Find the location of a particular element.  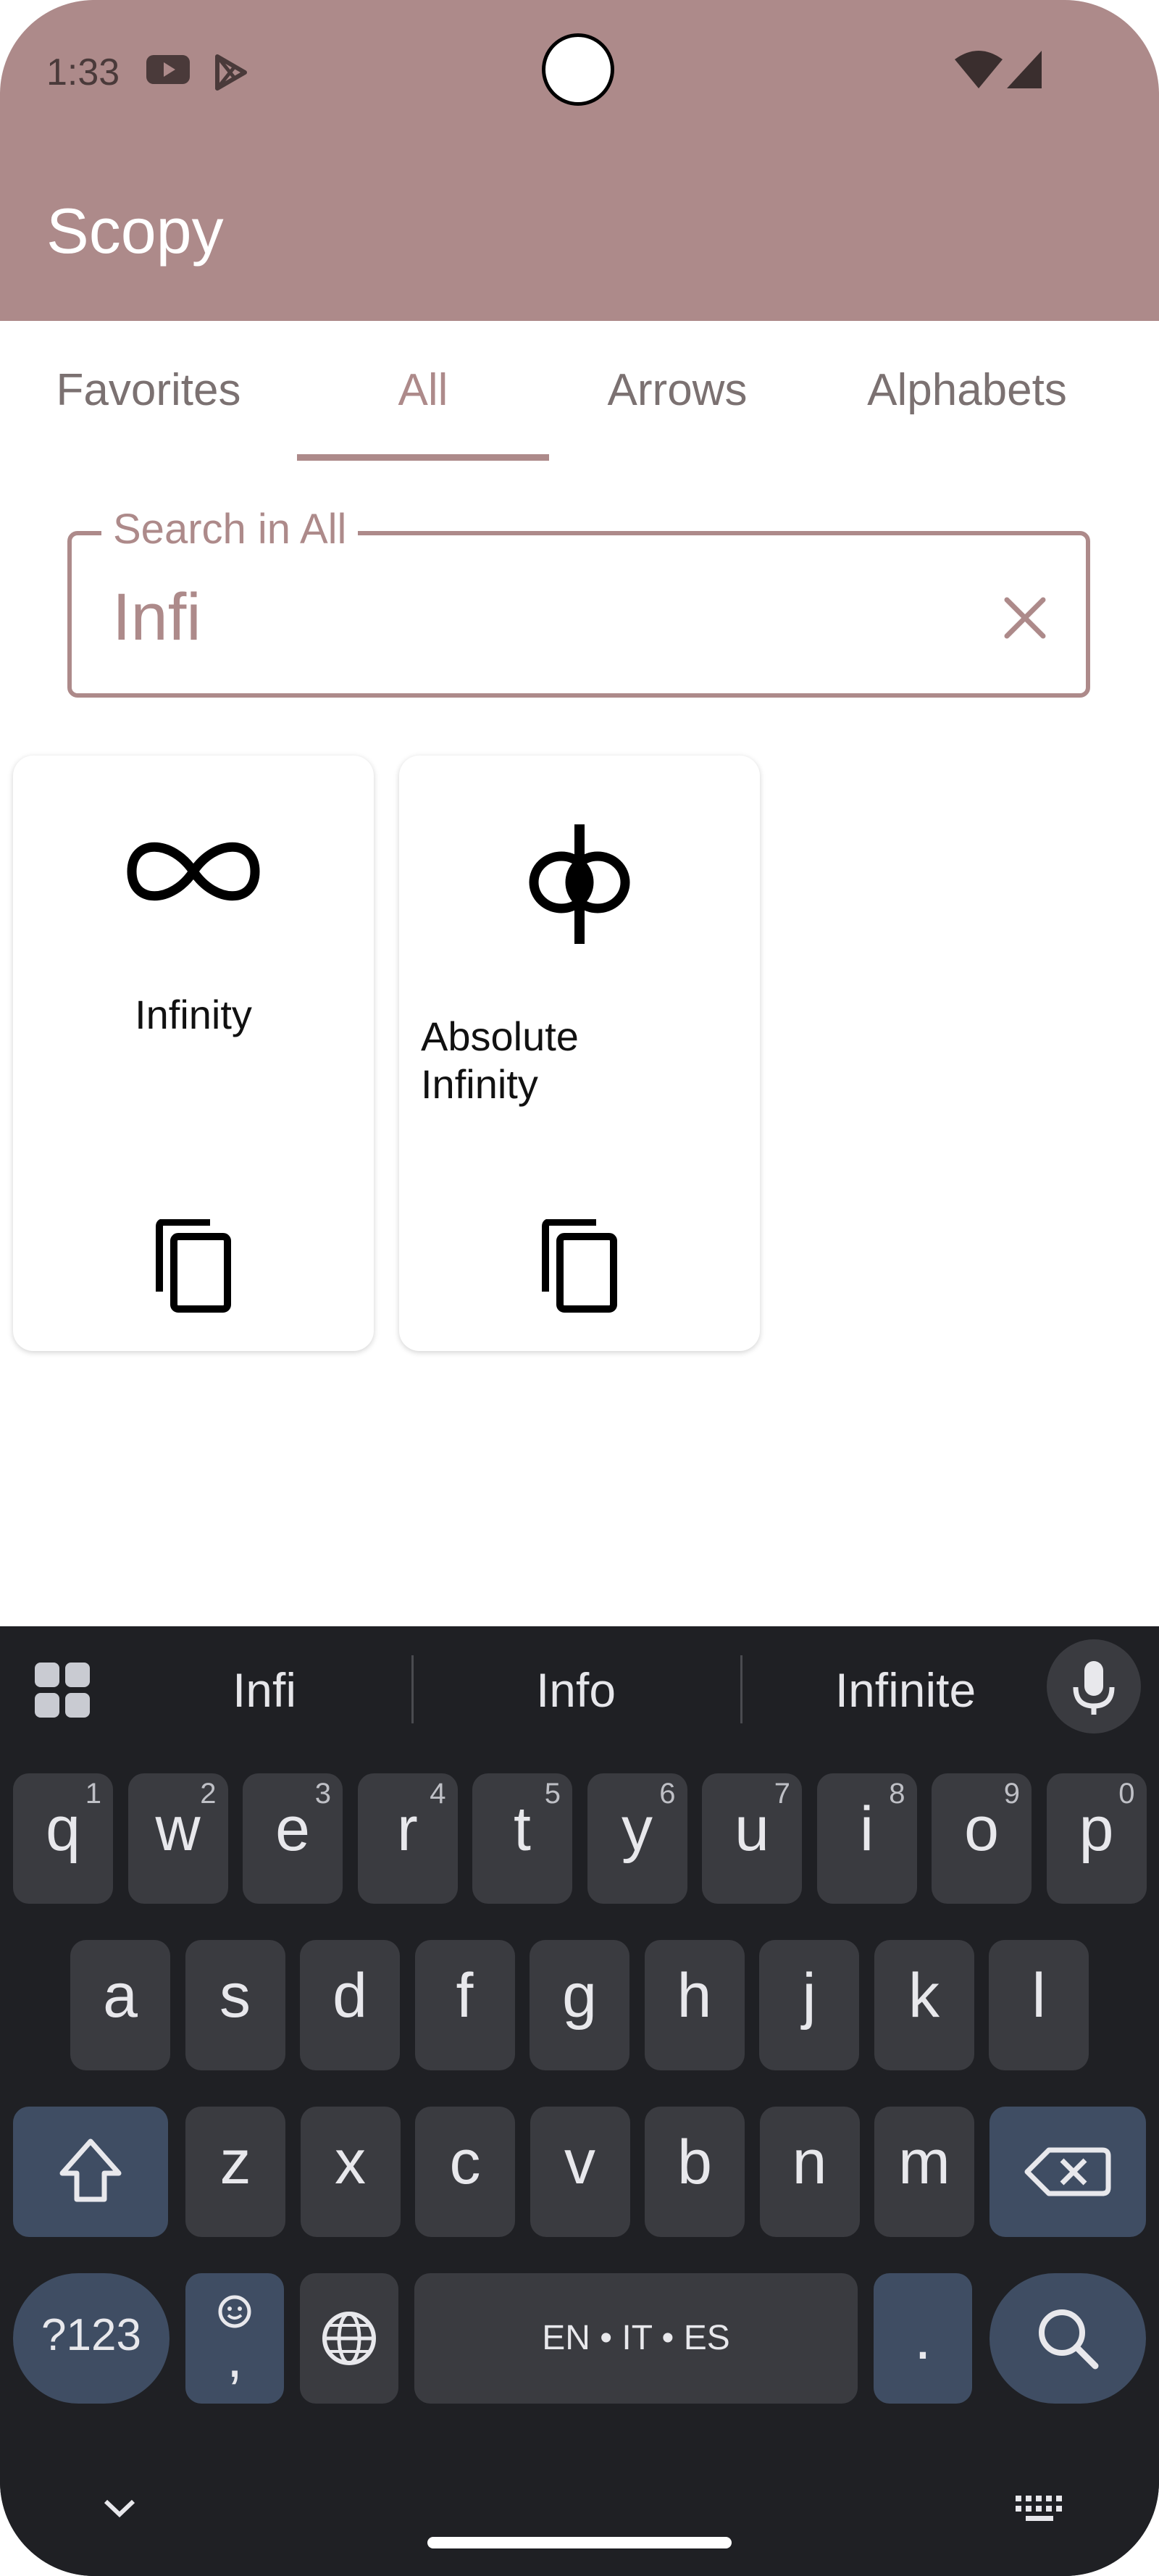

key-d: d is located at coordinates (350, 2005).